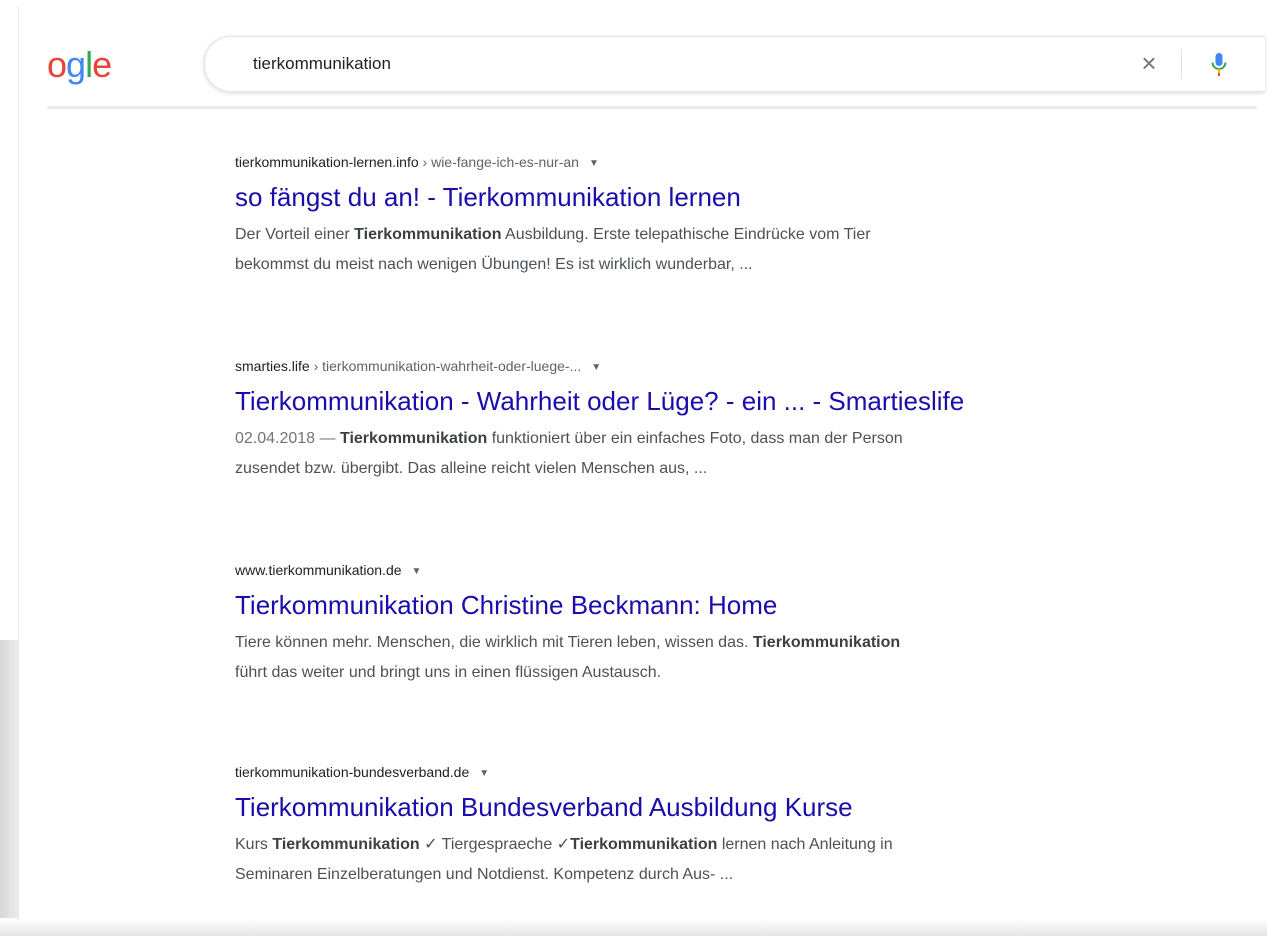 The image size is (1267, 936). I want to click on google-logo: ogle, so click(79, 65).